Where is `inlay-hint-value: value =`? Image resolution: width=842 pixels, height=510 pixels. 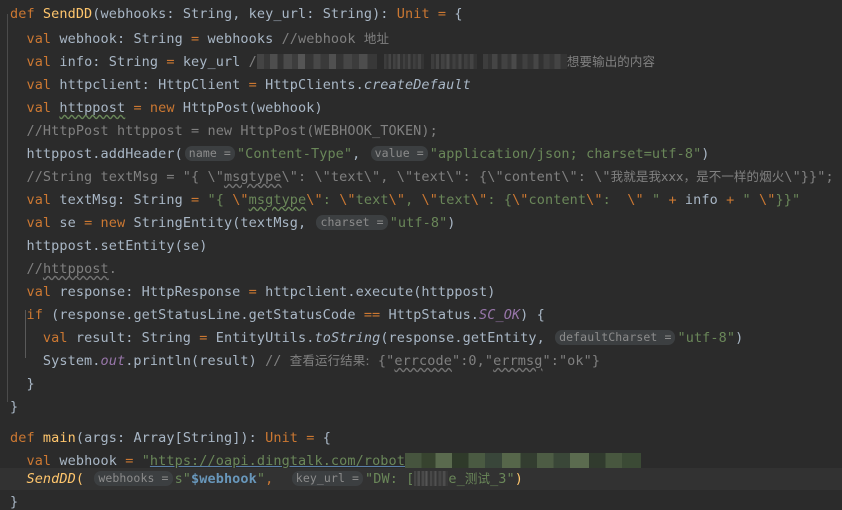
inlay-hint-value: value = is located at coordinates (399, 153).